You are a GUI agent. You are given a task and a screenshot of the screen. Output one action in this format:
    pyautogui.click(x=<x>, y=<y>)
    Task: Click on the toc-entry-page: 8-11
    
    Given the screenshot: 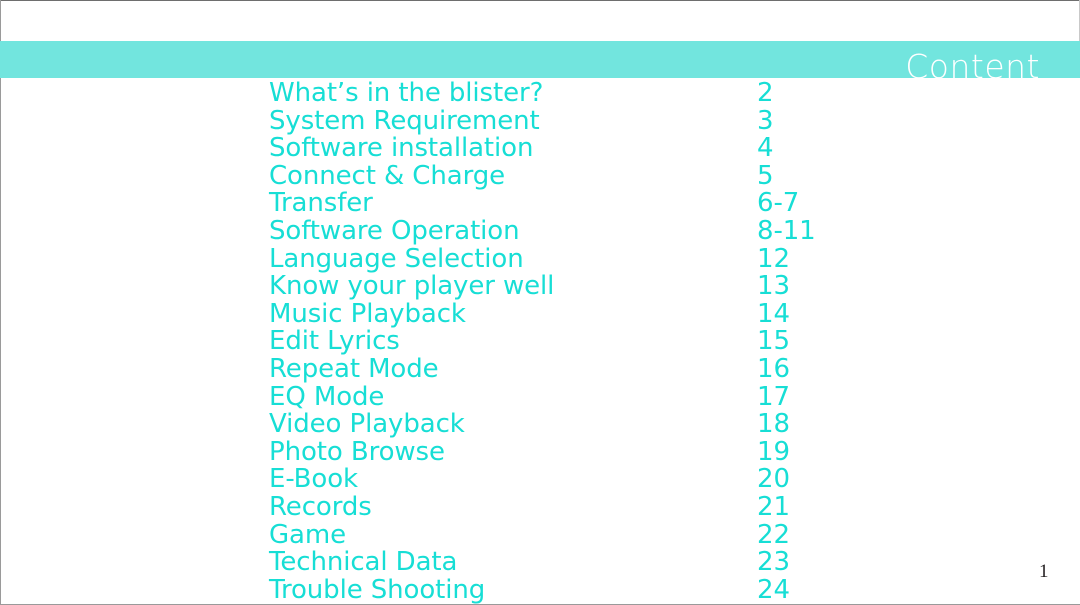 What is the action you would take?
    pyautogui.click(x=786, y=230)
    